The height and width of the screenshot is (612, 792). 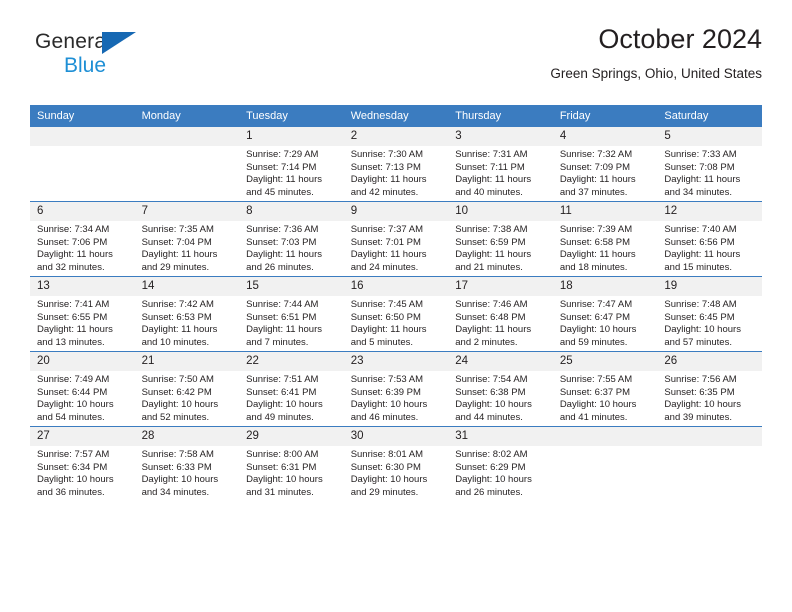 I want to click on day-number: 27, so click(x=82, y=436).